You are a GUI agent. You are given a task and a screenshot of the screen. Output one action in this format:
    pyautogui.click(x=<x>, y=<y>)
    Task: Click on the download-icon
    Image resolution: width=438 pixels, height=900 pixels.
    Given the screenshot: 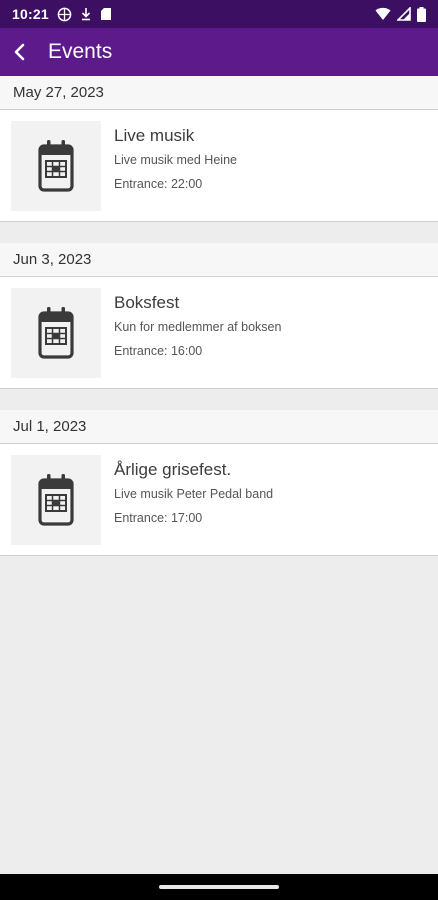 What is the action you would take?
    pyautogui.click(x=85, y=14)
    